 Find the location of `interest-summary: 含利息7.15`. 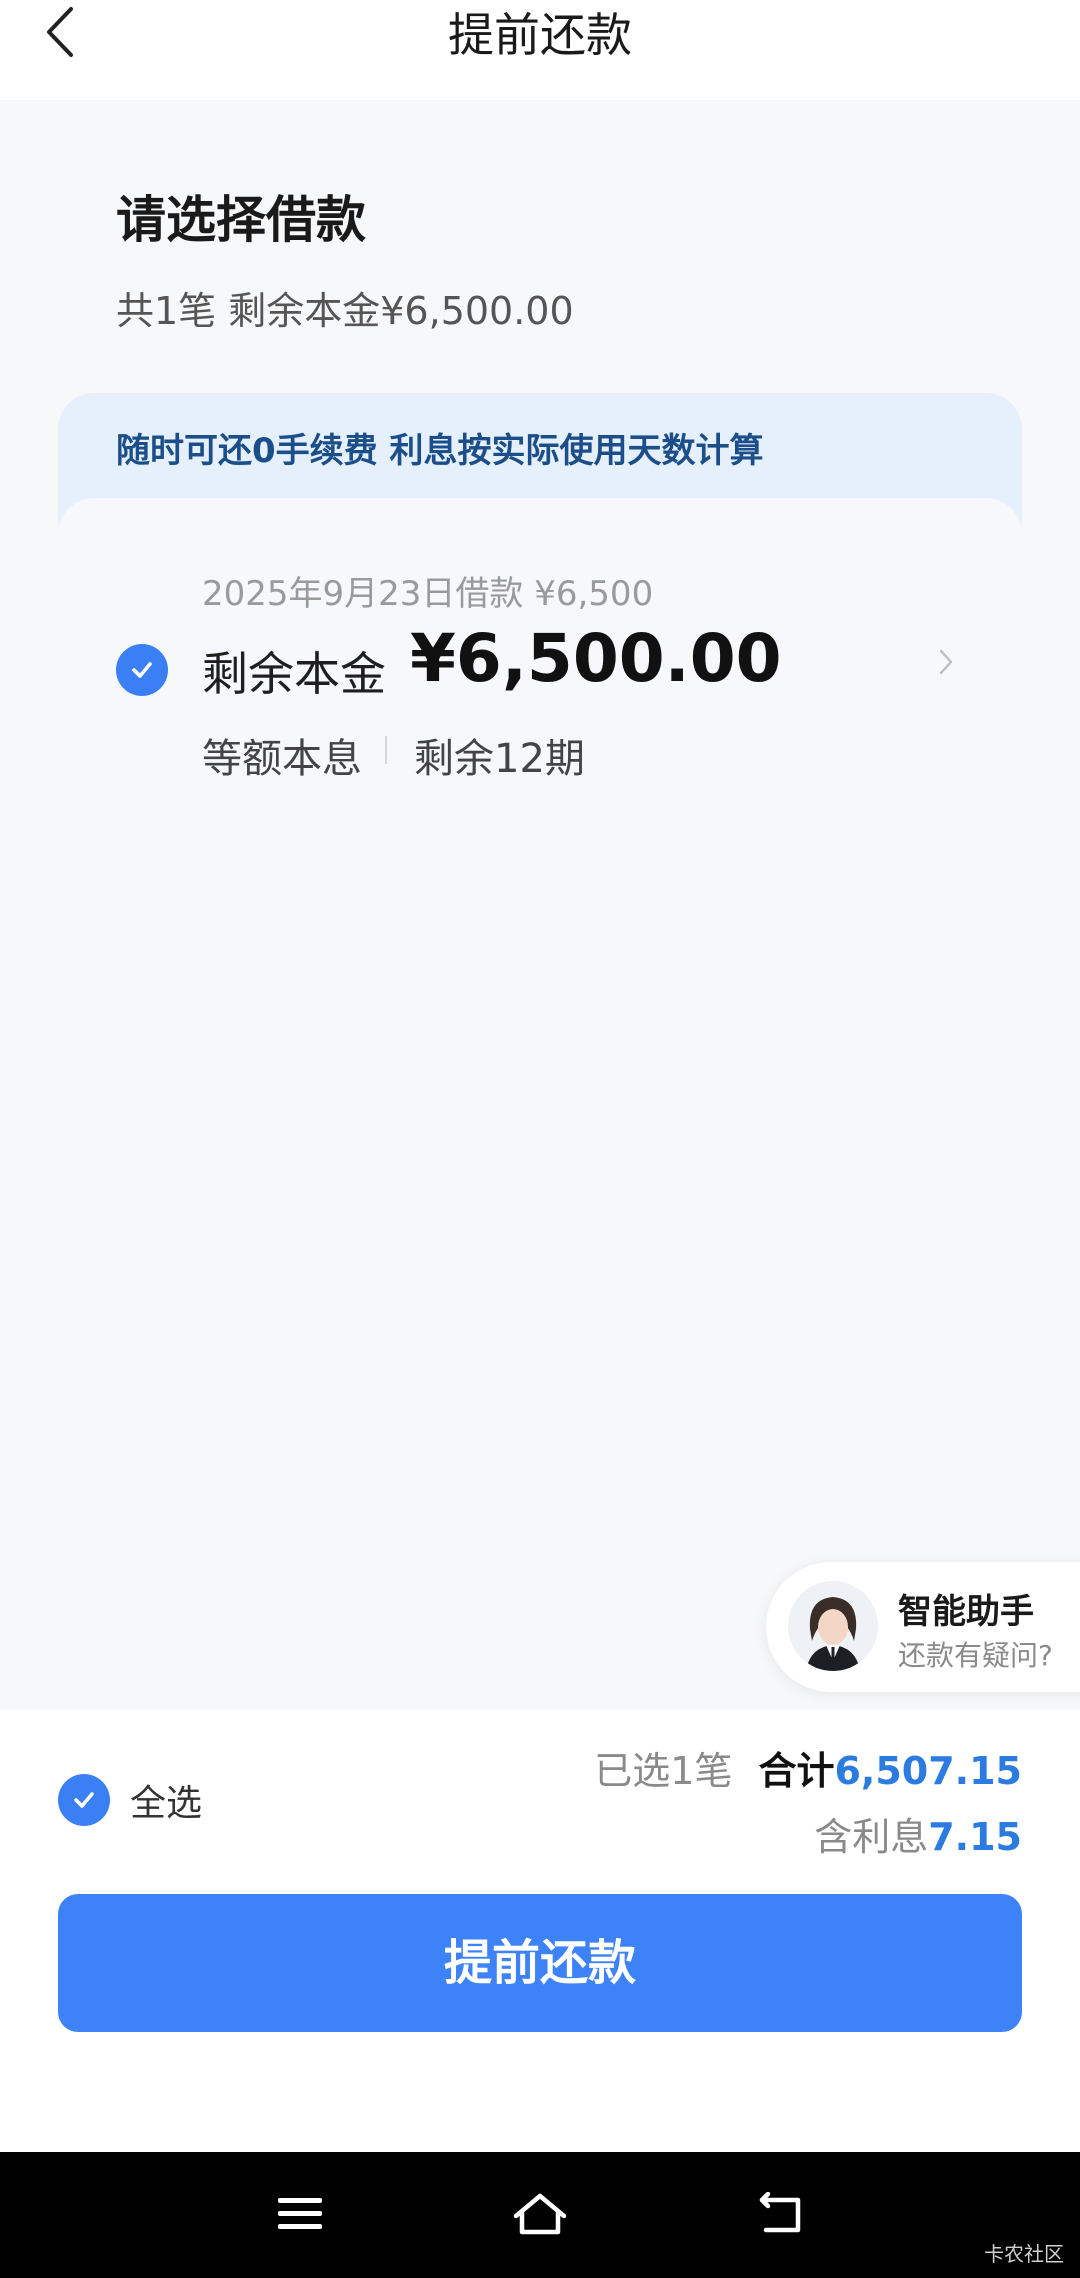

interest-summary: 含利息7.15 is located at coordinates (918, 1833).